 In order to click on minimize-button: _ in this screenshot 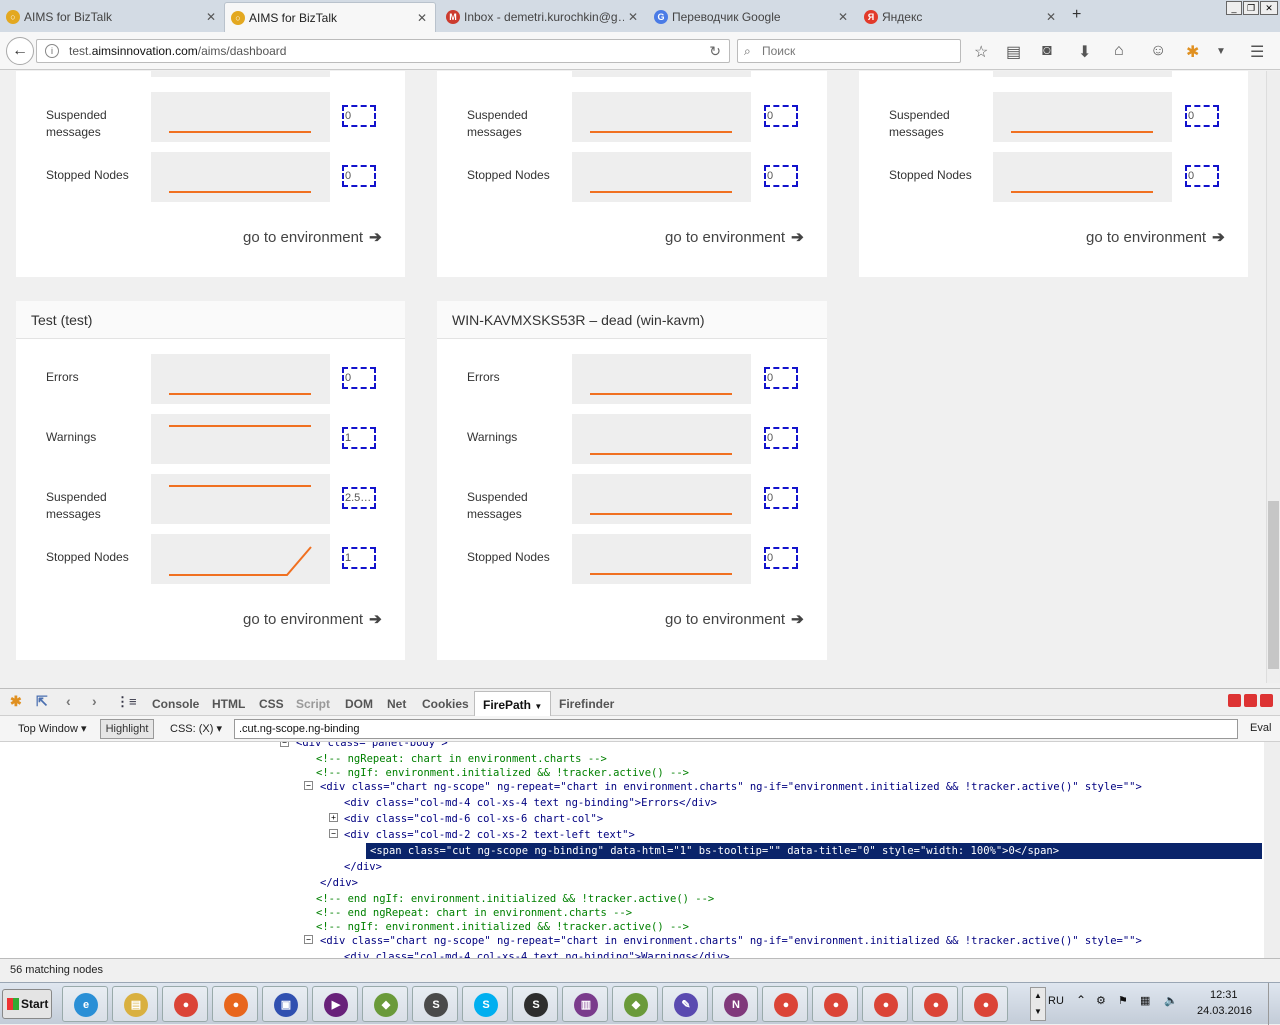, I will do `click(1234, 8)`.